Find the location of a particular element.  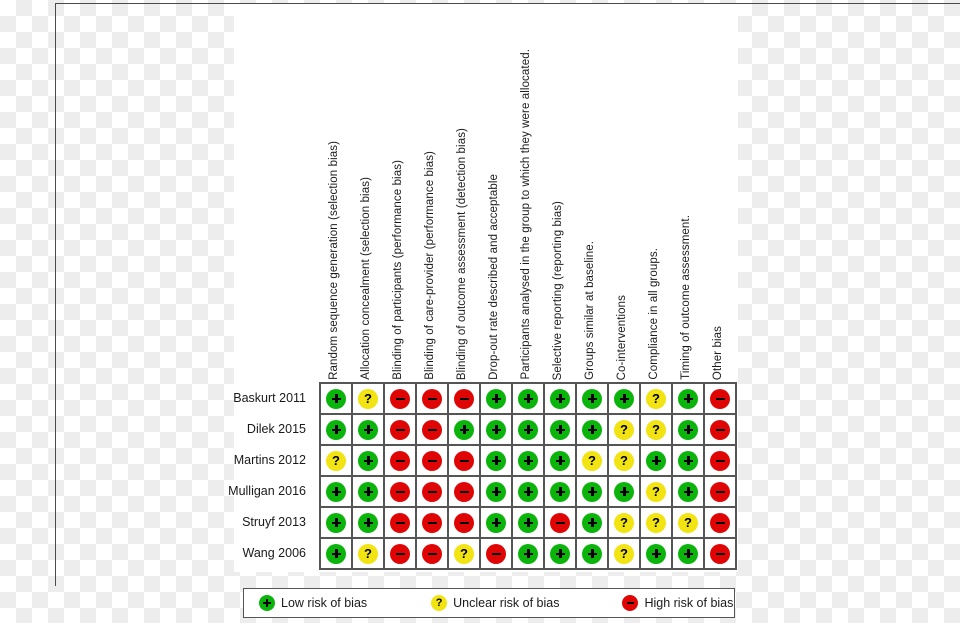

study-label-5: Wang 2006 is located at coordinates (274, 552).